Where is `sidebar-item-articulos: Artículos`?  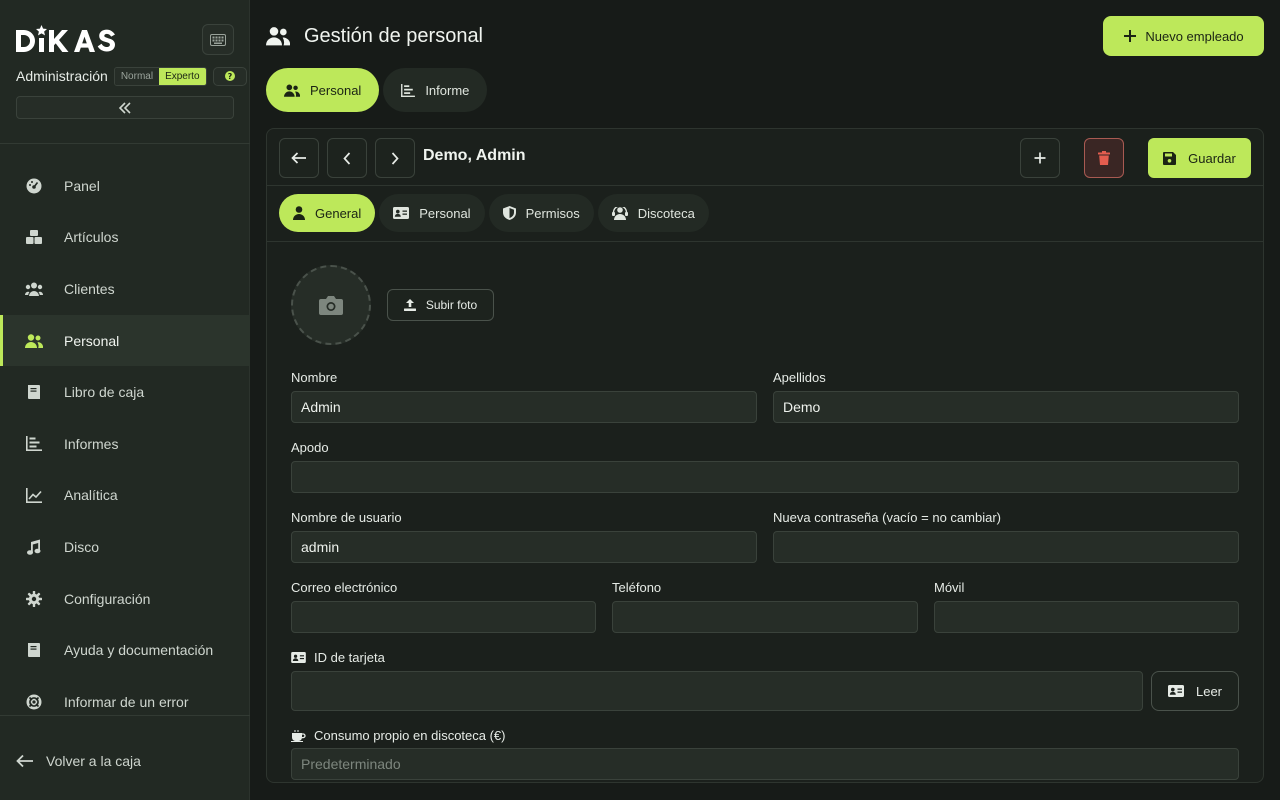 sidebar-item-articulos: Artículos is located at coordinates (125, 238).